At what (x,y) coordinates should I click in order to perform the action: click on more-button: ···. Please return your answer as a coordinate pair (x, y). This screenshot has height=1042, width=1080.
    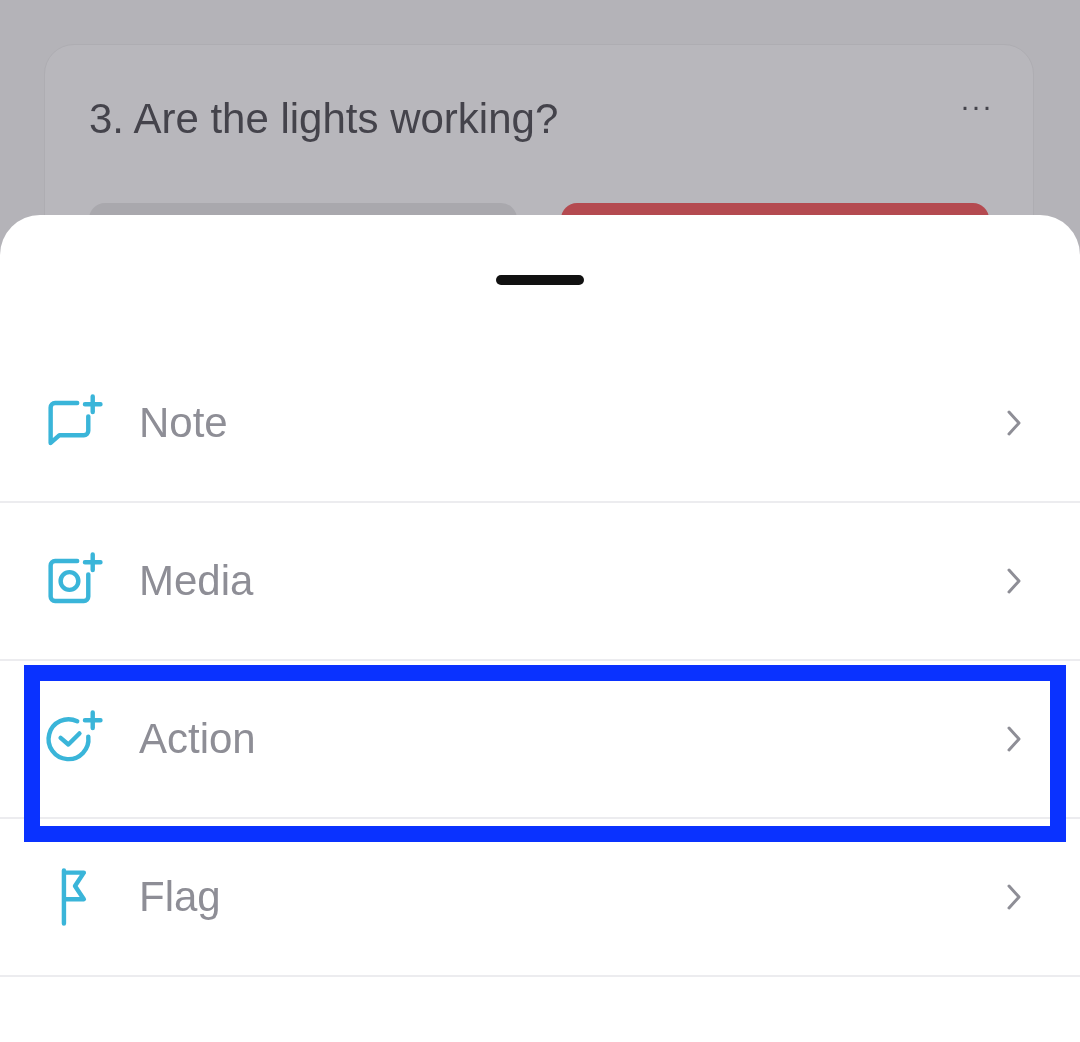
    Looking at the image, I should click on (976, 106).